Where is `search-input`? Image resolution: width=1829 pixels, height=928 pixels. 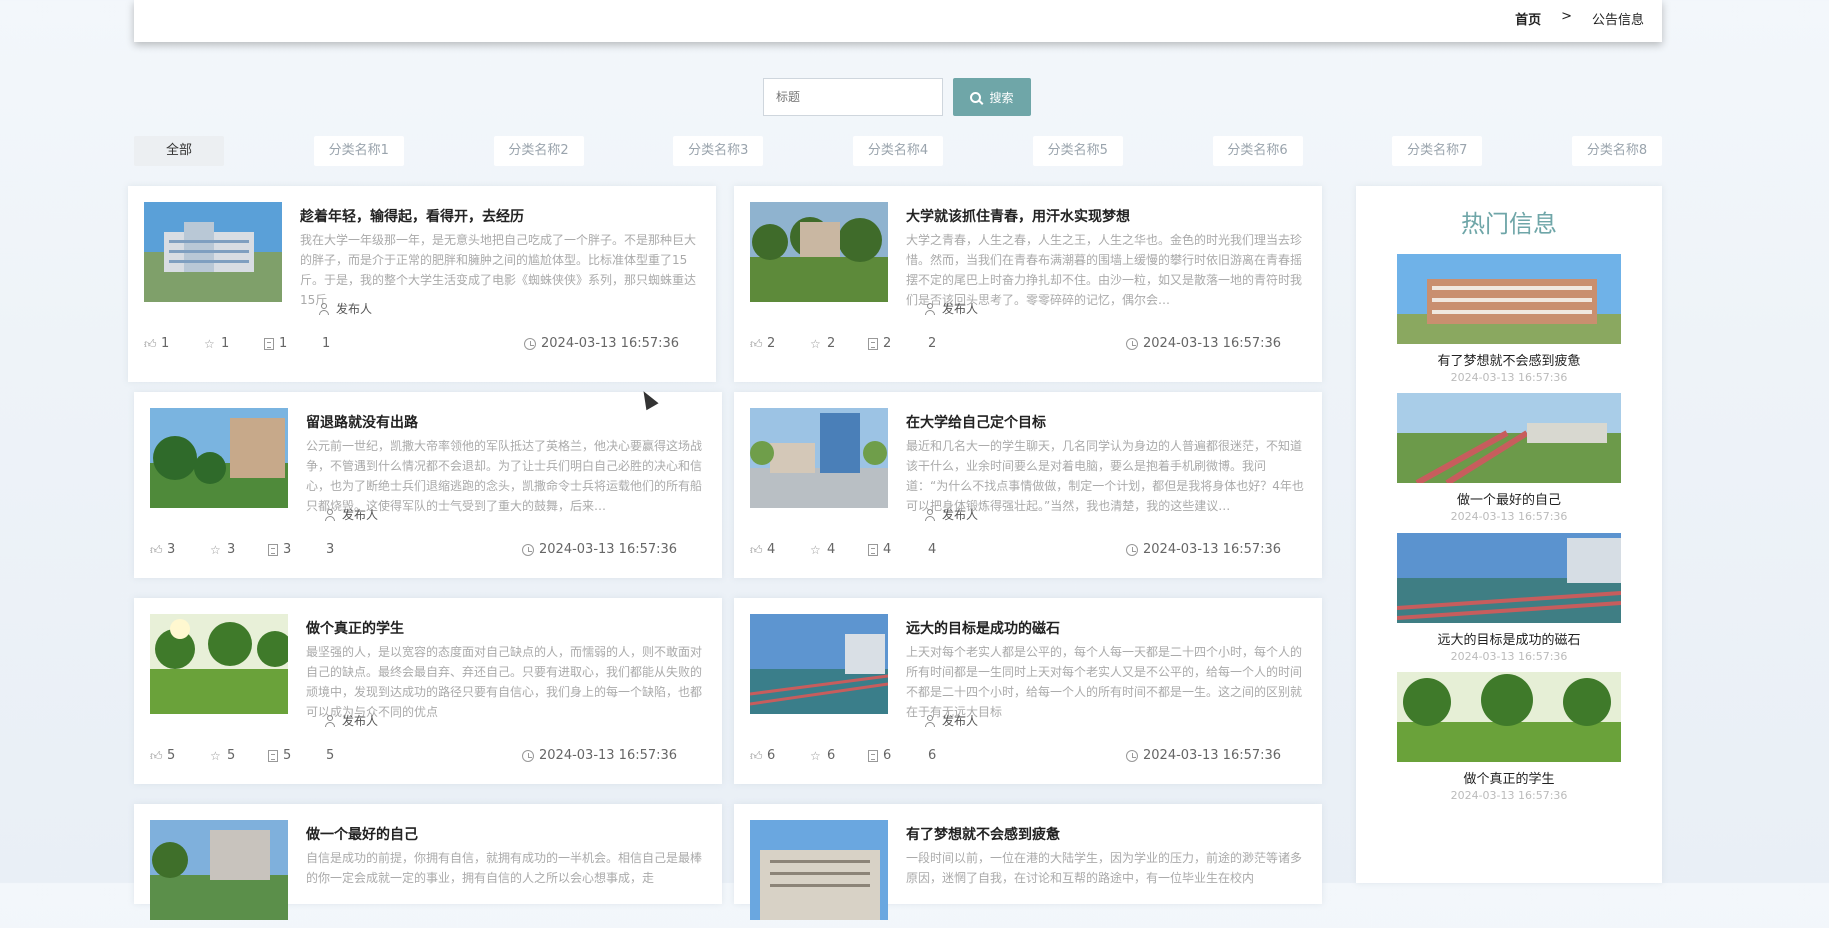
search-input is located at coordinates (853, 97).